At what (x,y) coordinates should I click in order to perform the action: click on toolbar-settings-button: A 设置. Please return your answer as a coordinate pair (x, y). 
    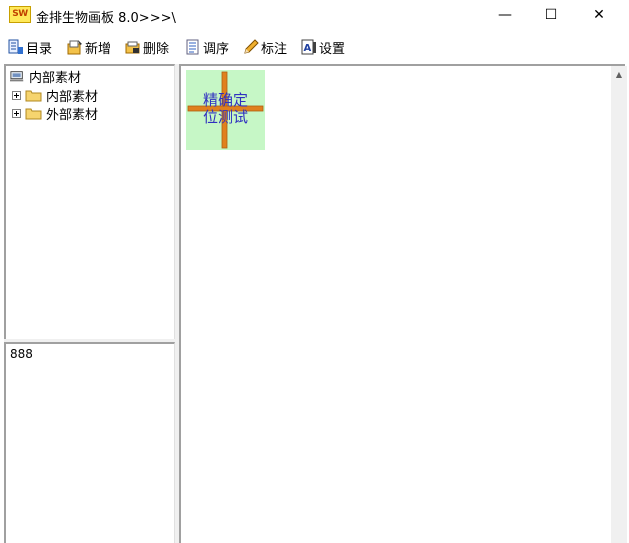
    Looking at the image, I should click on (323, 47).